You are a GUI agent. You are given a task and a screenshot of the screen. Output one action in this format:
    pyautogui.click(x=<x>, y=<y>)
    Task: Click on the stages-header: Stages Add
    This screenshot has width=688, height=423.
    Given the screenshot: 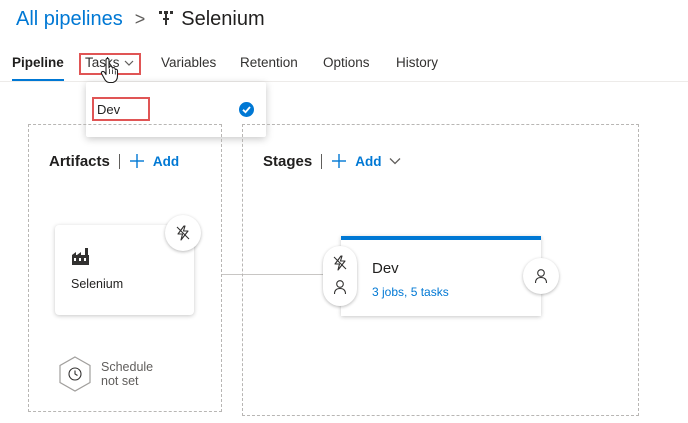 What is the action you would take?
    pyautogui.click(x=332, y=161)
    